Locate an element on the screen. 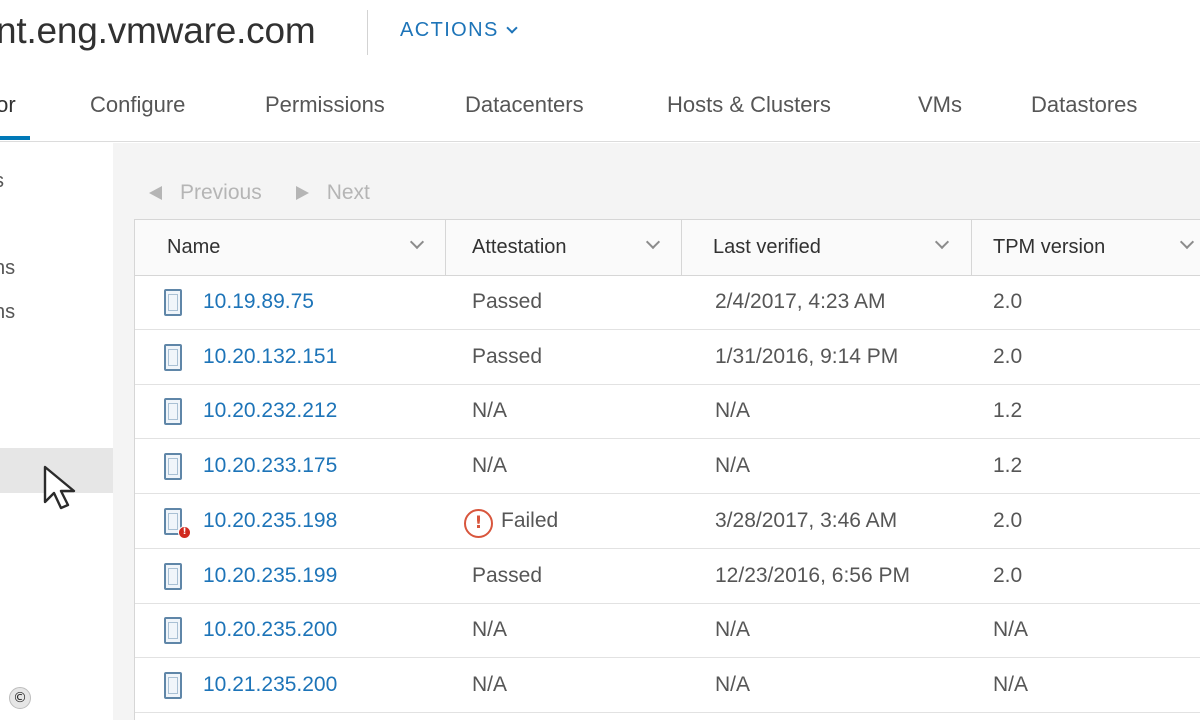 This screenshot has width=1200, height=720. column-label: Attestation is located at coordinates (519, 247).